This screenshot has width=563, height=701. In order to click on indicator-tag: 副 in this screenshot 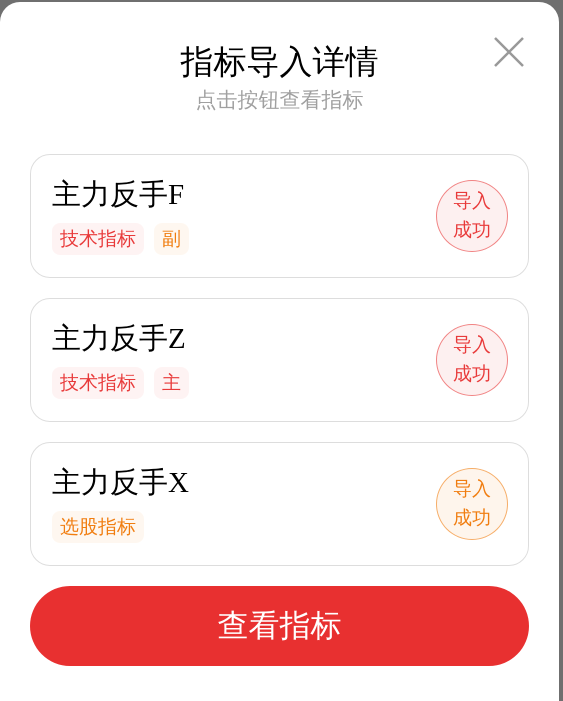, I will do `click(171, 239)`.